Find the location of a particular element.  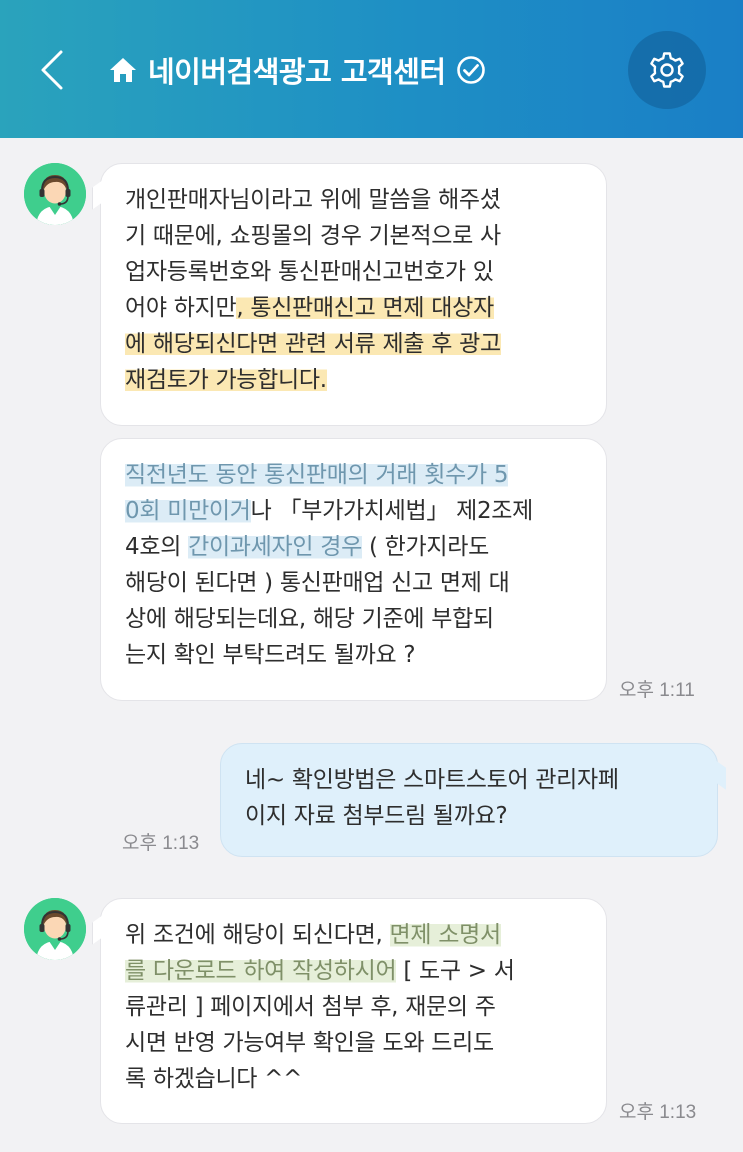

message-text-segment: 기 때문에, 쇼핑몰의 경우 기본적으로 사 is located at coordinates (313, 236).